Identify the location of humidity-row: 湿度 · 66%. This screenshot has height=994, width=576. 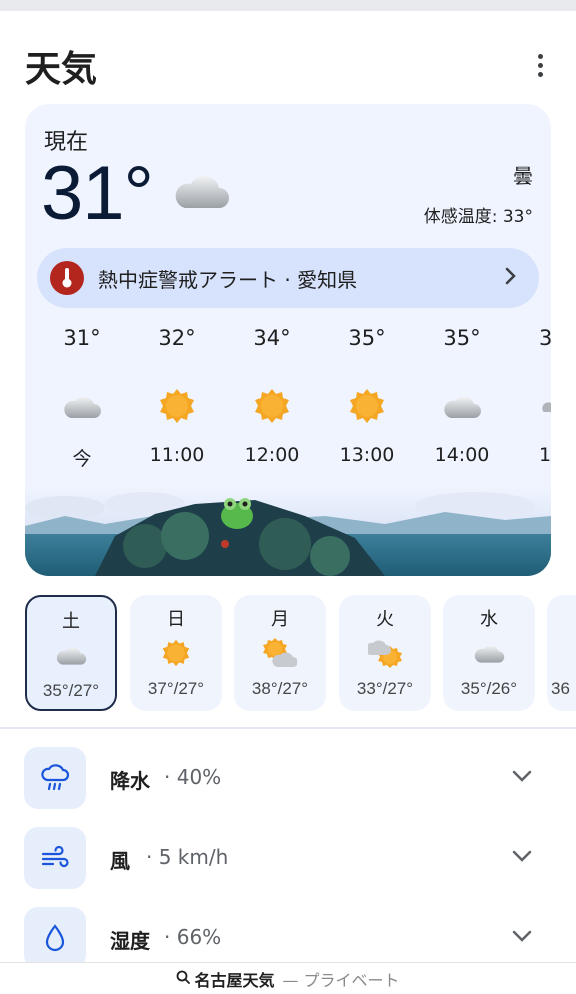
(288, 938).